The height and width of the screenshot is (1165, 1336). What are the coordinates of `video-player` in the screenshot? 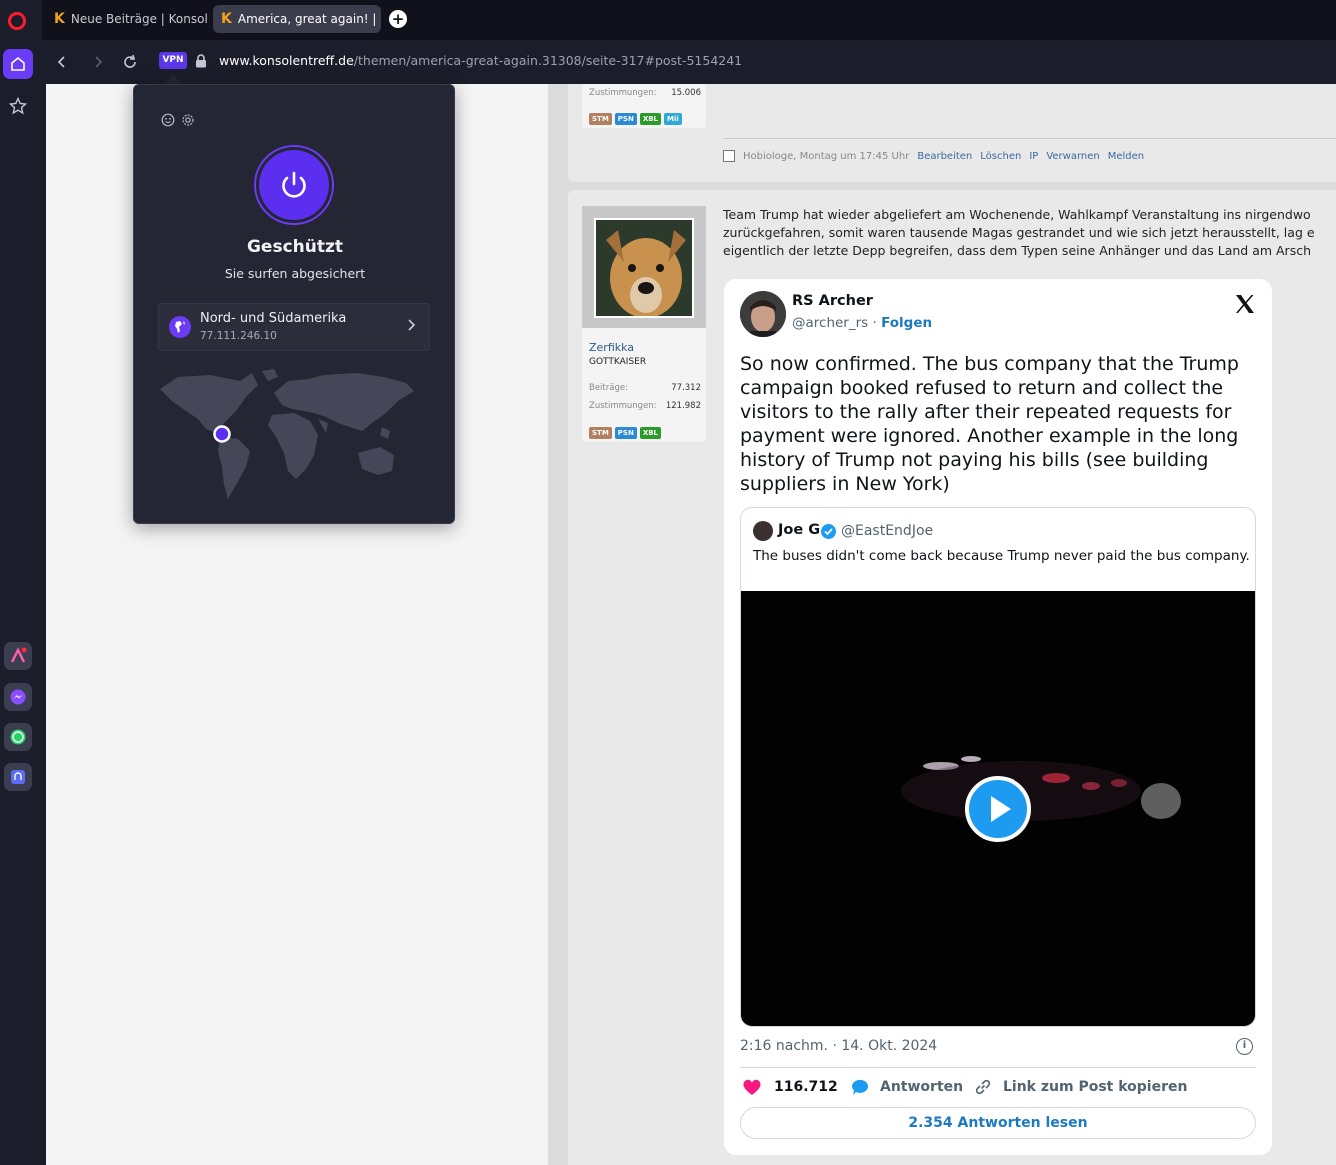 It's located at (998, 808).